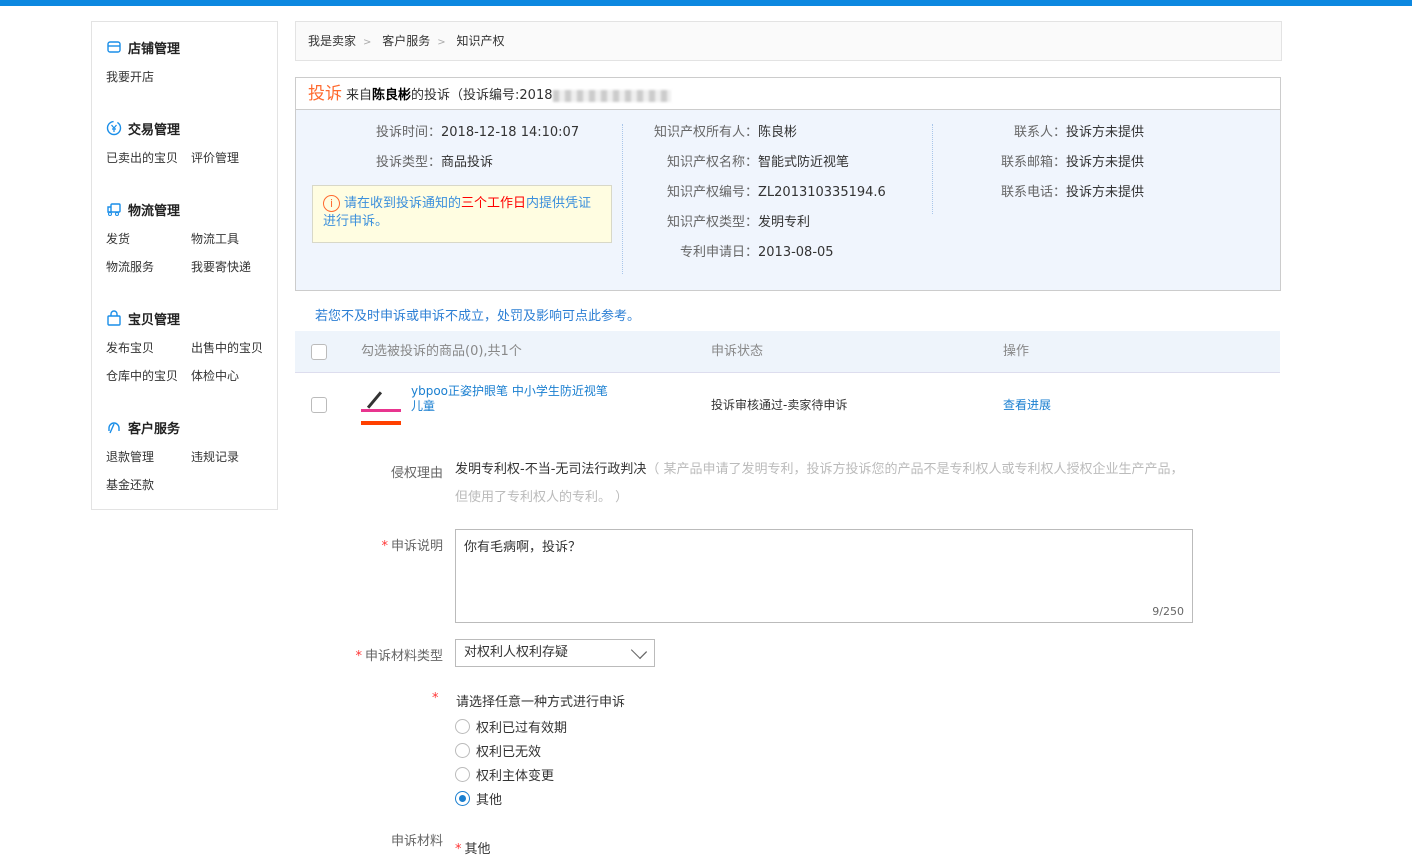  I want to click on material-sub: * 其他, so click(473, 849).